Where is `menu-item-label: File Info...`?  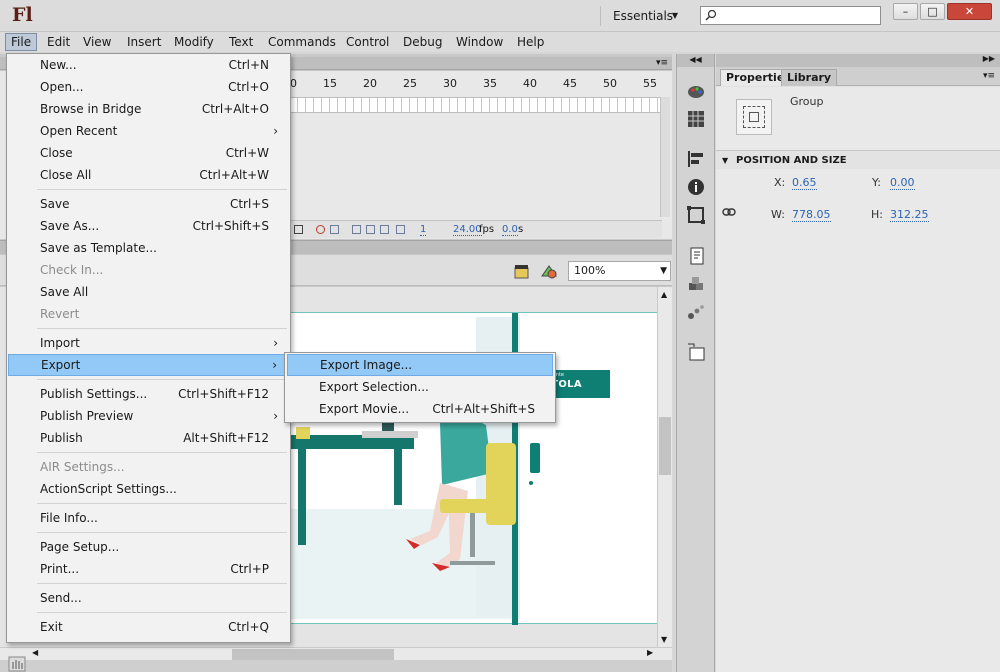 menu-item-label: File Info... is located at coordinates (69, 518).